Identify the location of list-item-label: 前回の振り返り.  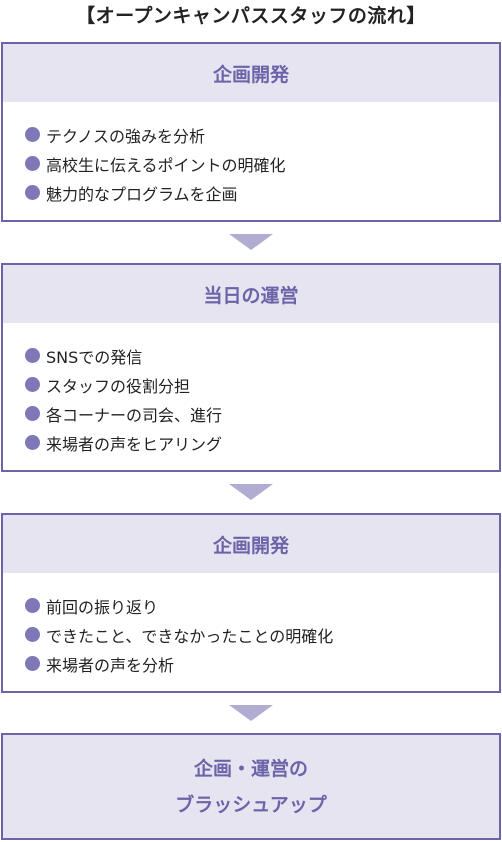
(102, 607).